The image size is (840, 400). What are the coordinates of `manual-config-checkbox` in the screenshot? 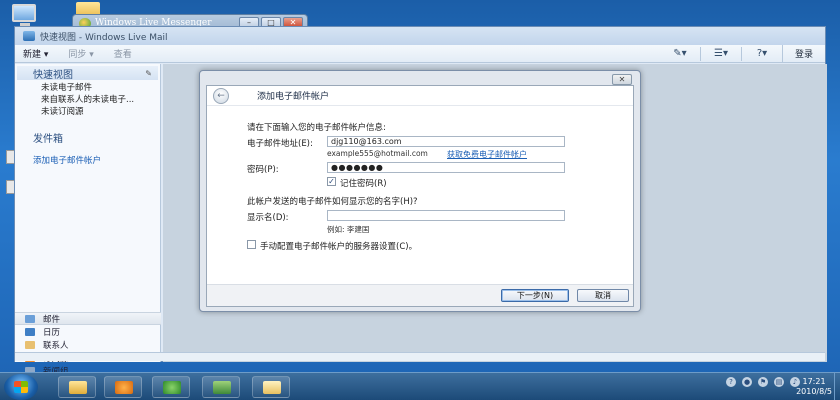 It's located at (251, 244).